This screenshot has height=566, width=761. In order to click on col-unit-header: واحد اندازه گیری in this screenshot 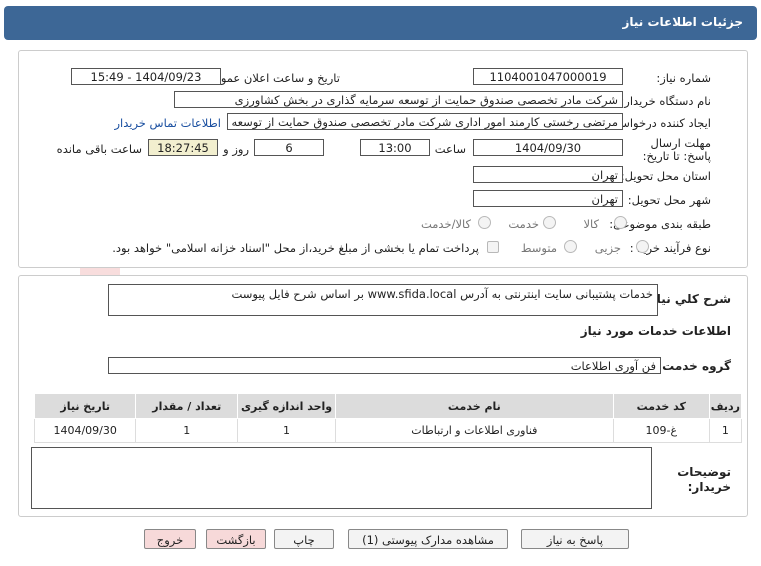, I will do `click(286, 406)`.